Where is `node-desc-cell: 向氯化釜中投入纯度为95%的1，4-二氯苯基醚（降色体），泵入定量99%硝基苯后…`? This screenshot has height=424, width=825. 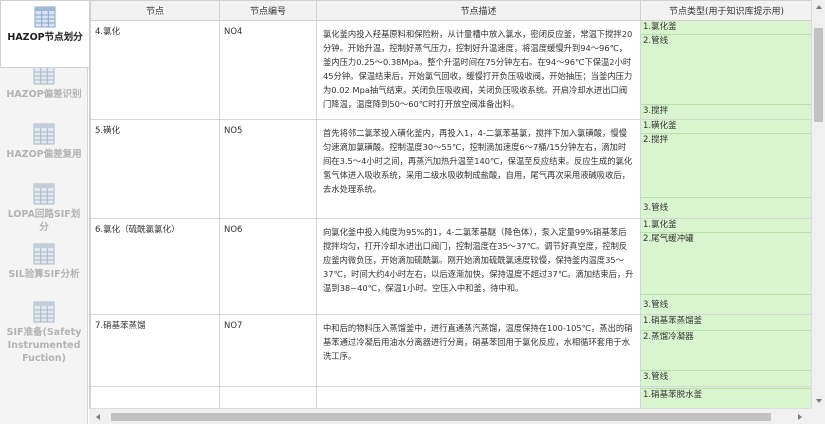 node-desc-cell: 向氯化釜中投入纯度为95%的1，4-二氯苯基醚（降色体），泵入定量99%硝基苯后… is located at coordinates (478, 266).